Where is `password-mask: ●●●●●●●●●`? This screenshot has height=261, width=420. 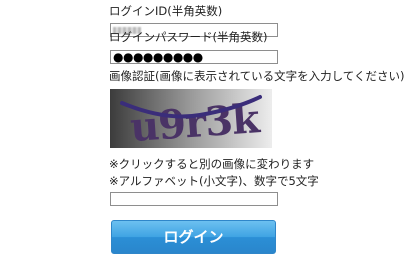 password-mask: ●●●●●●●●● is located at coordinates (158, 57).